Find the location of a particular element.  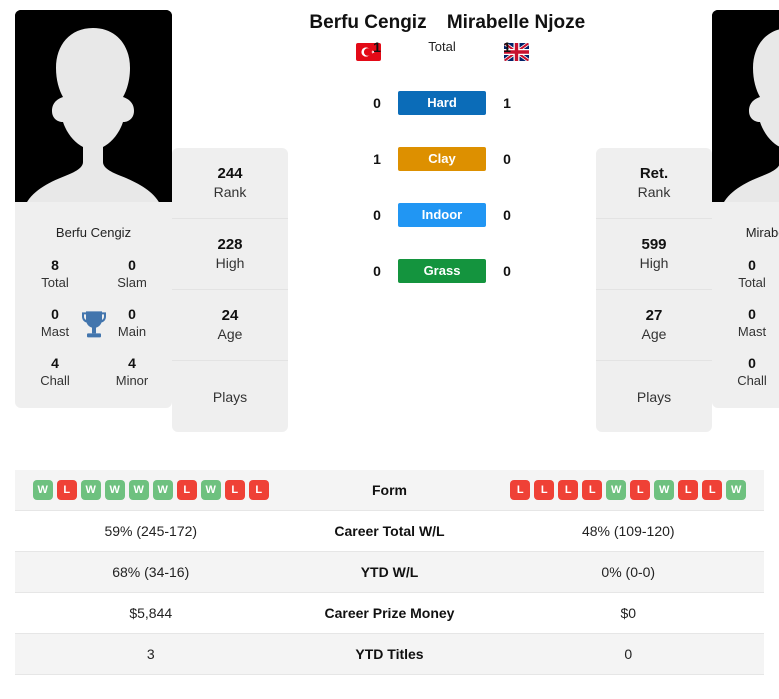

h2h-row-indoor: 0 Indoor 0 is located at coordinates (442, 215).